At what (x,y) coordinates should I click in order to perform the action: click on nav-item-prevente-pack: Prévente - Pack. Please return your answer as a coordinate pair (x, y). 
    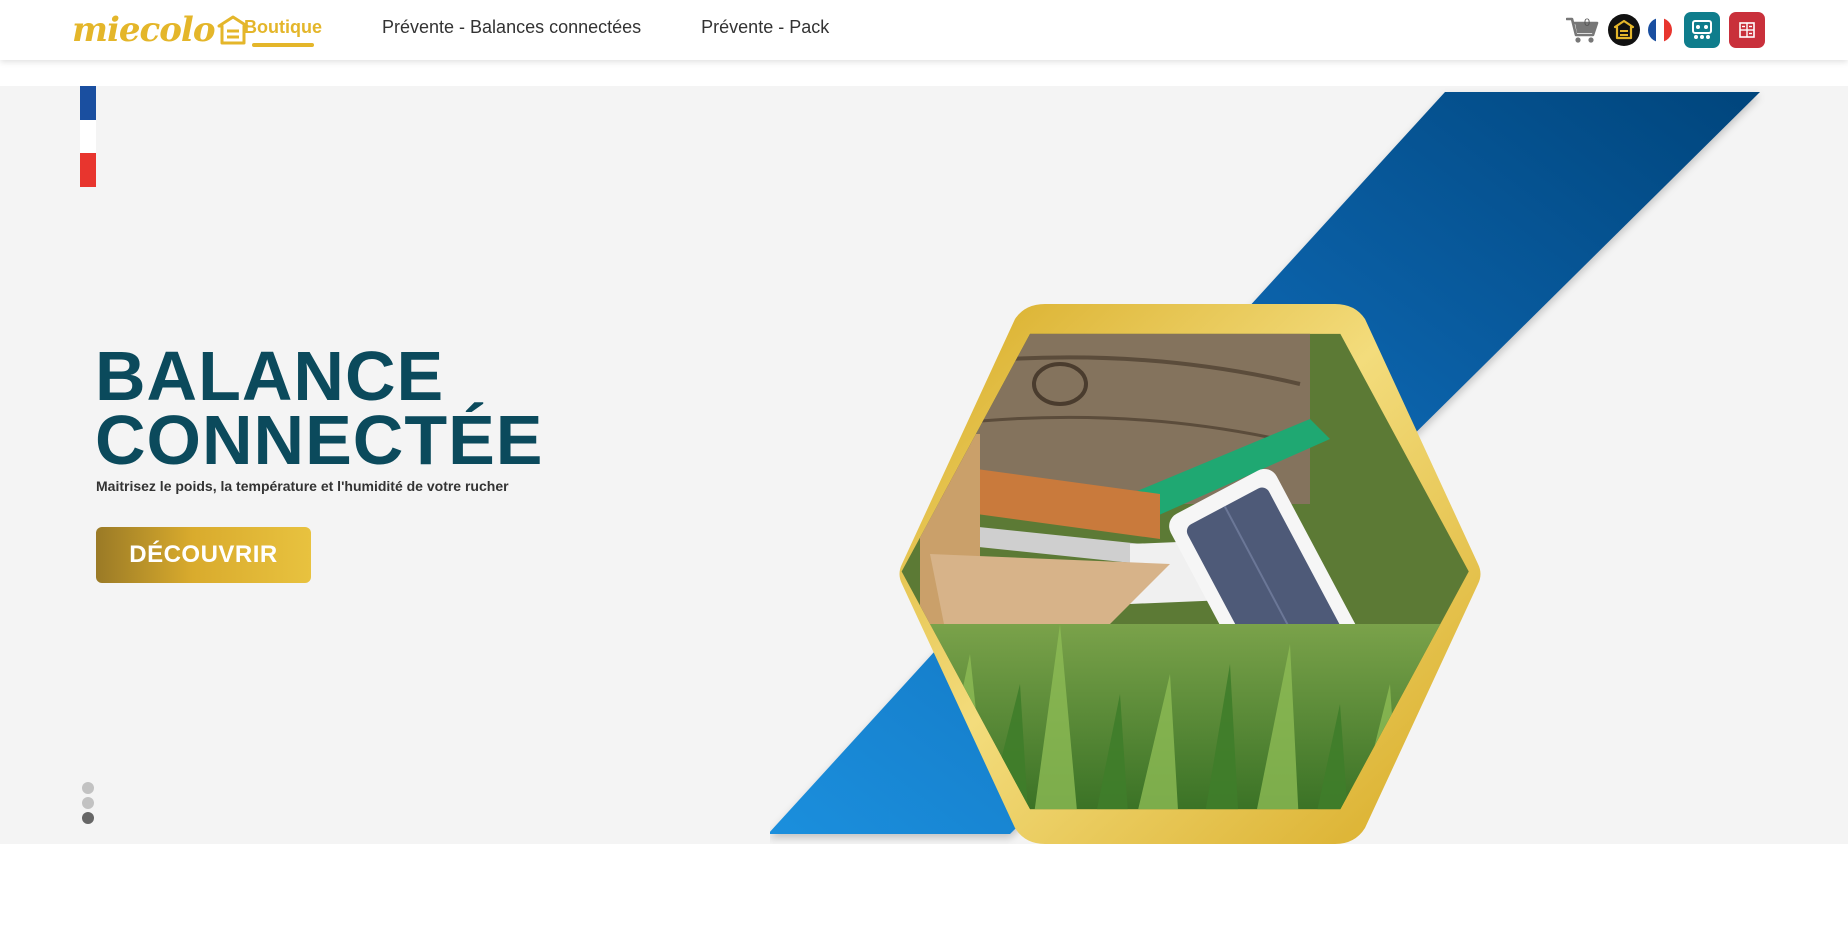
    Looking at the image, I should click on (765, 27).